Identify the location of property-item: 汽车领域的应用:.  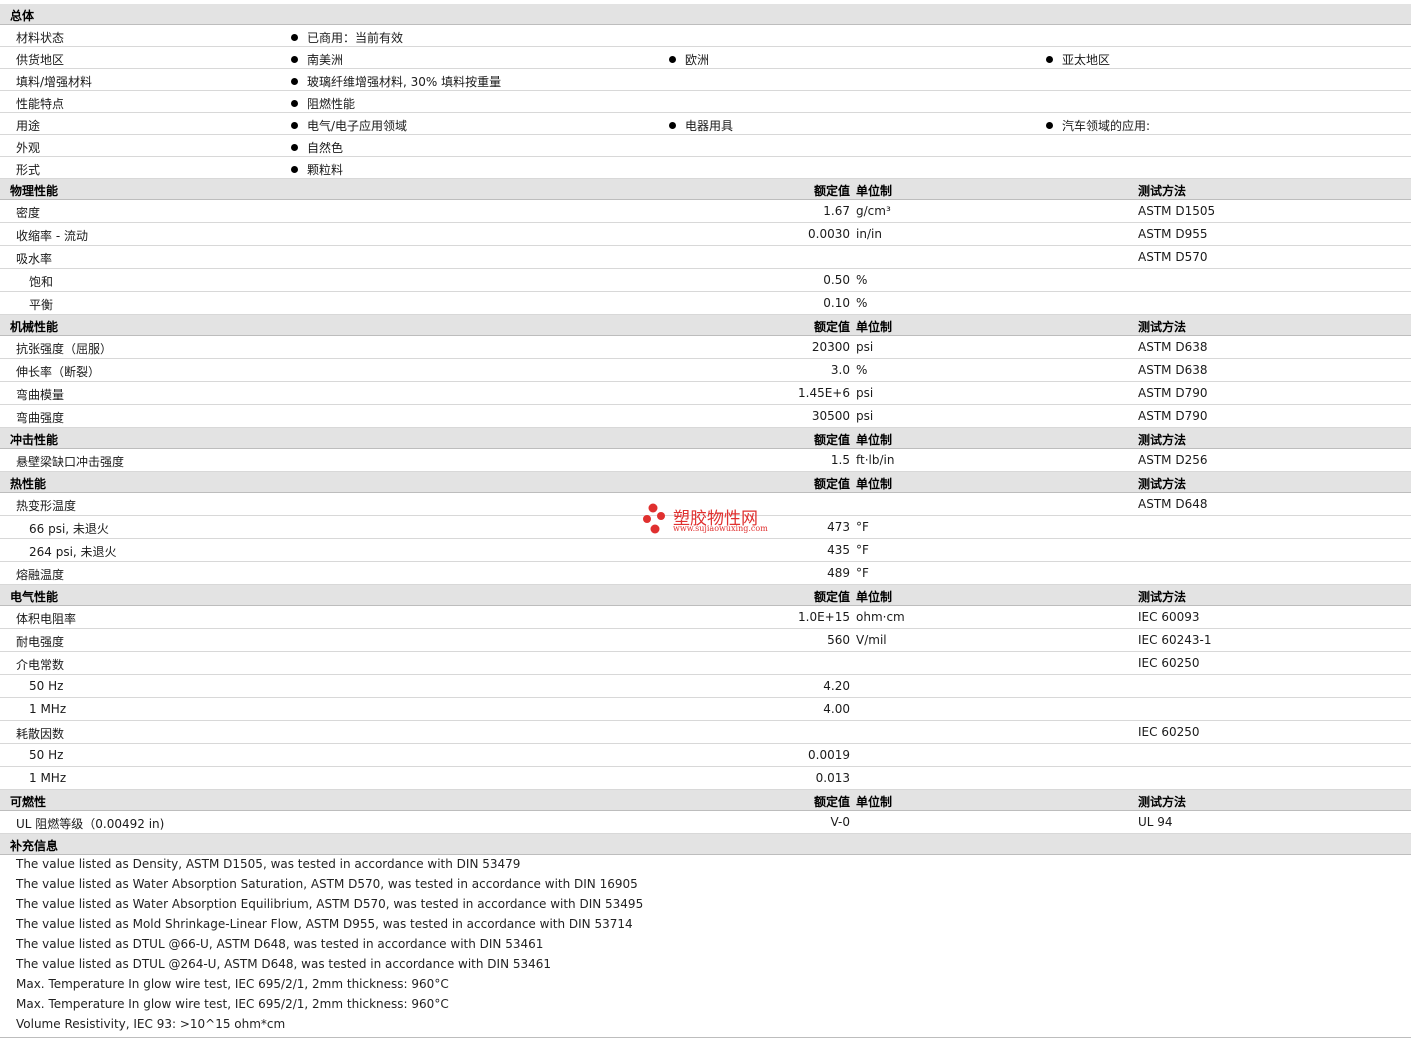
(1098, 125).